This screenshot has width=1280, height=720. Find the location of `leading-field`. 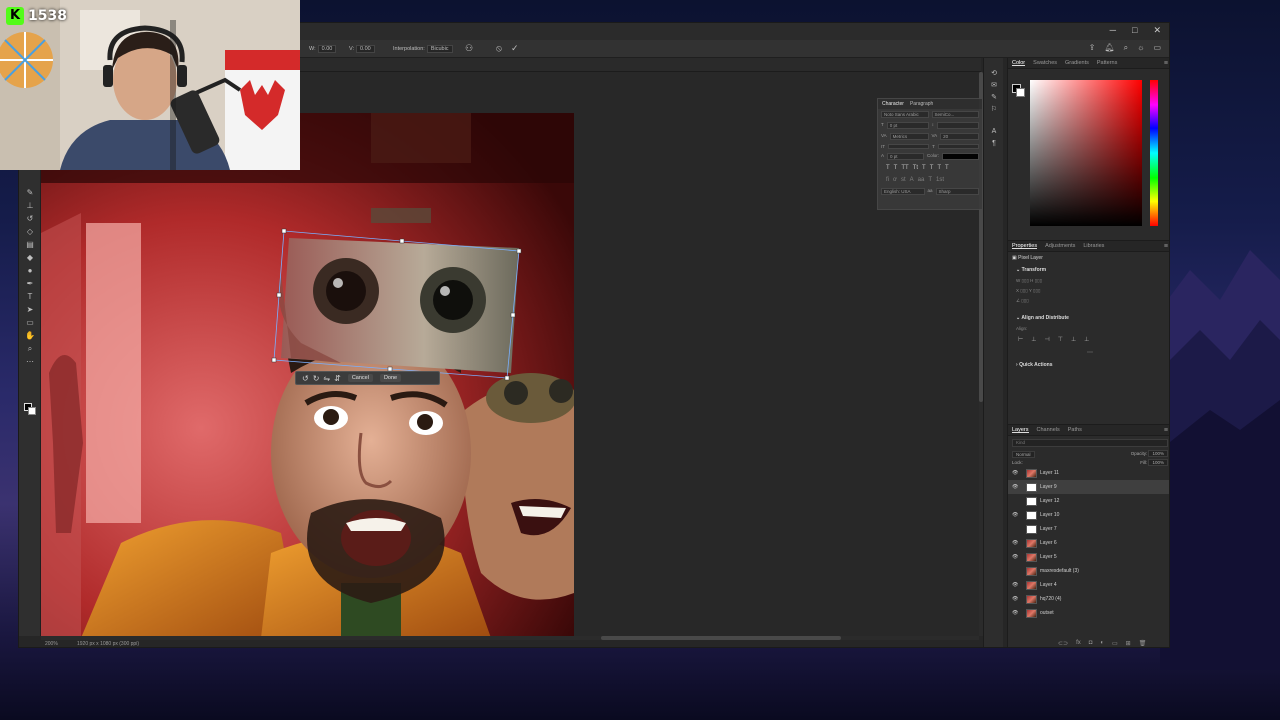

leading-field is located at coordinates (958, 125).